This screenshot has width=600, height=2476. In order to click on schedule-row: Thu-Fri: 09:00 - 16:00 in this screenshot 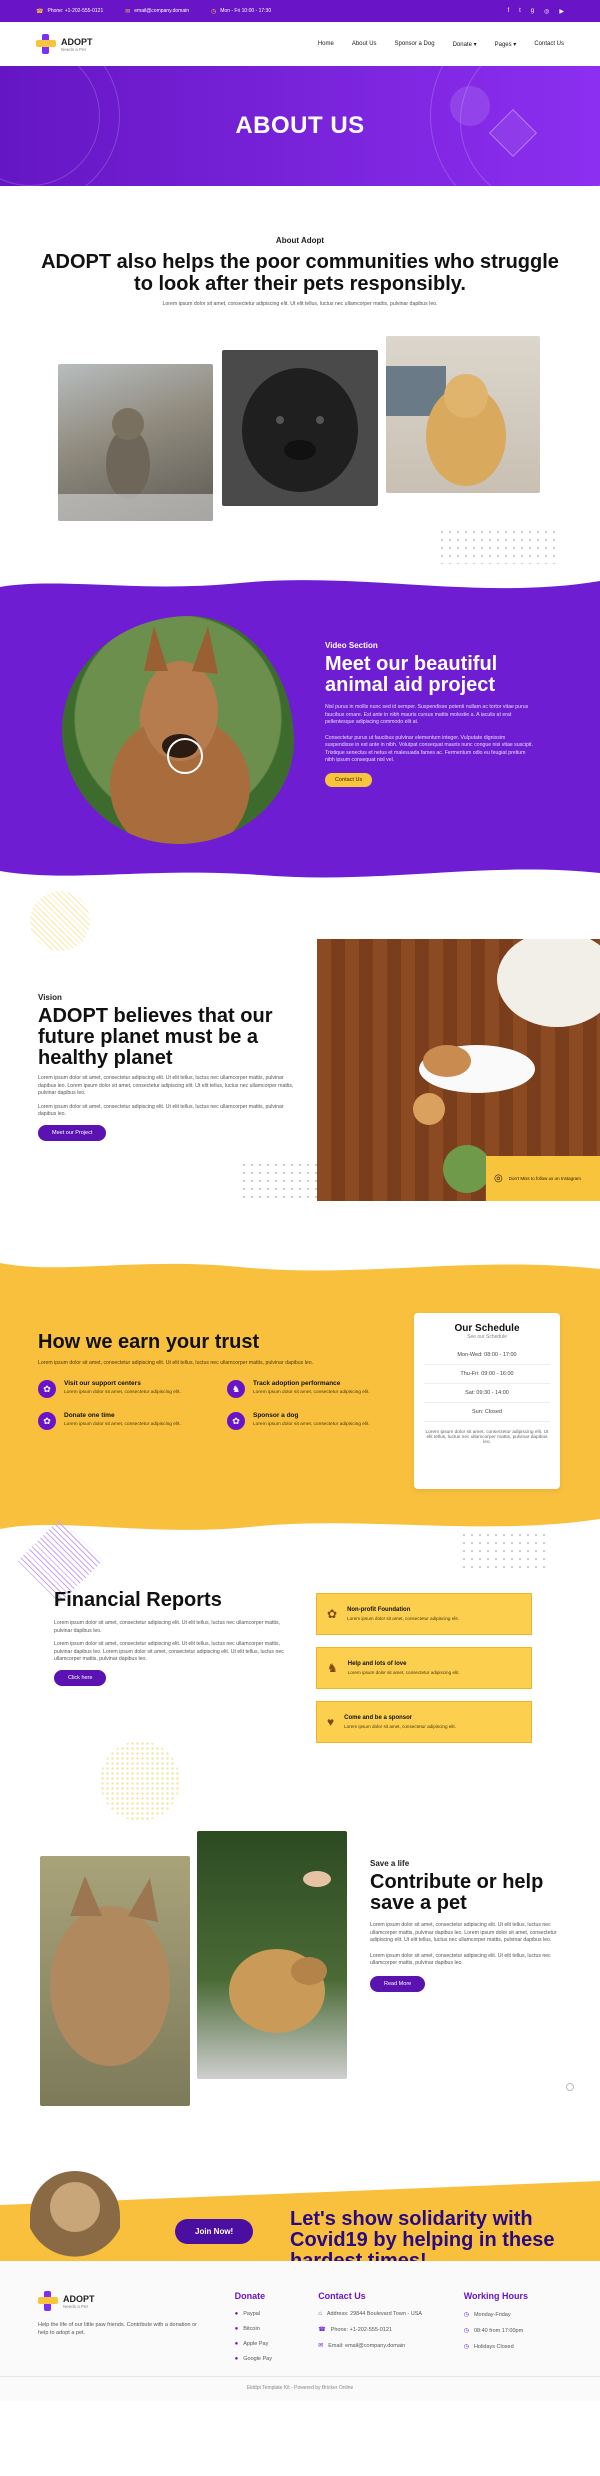, I will do `click(487, 1374)`.